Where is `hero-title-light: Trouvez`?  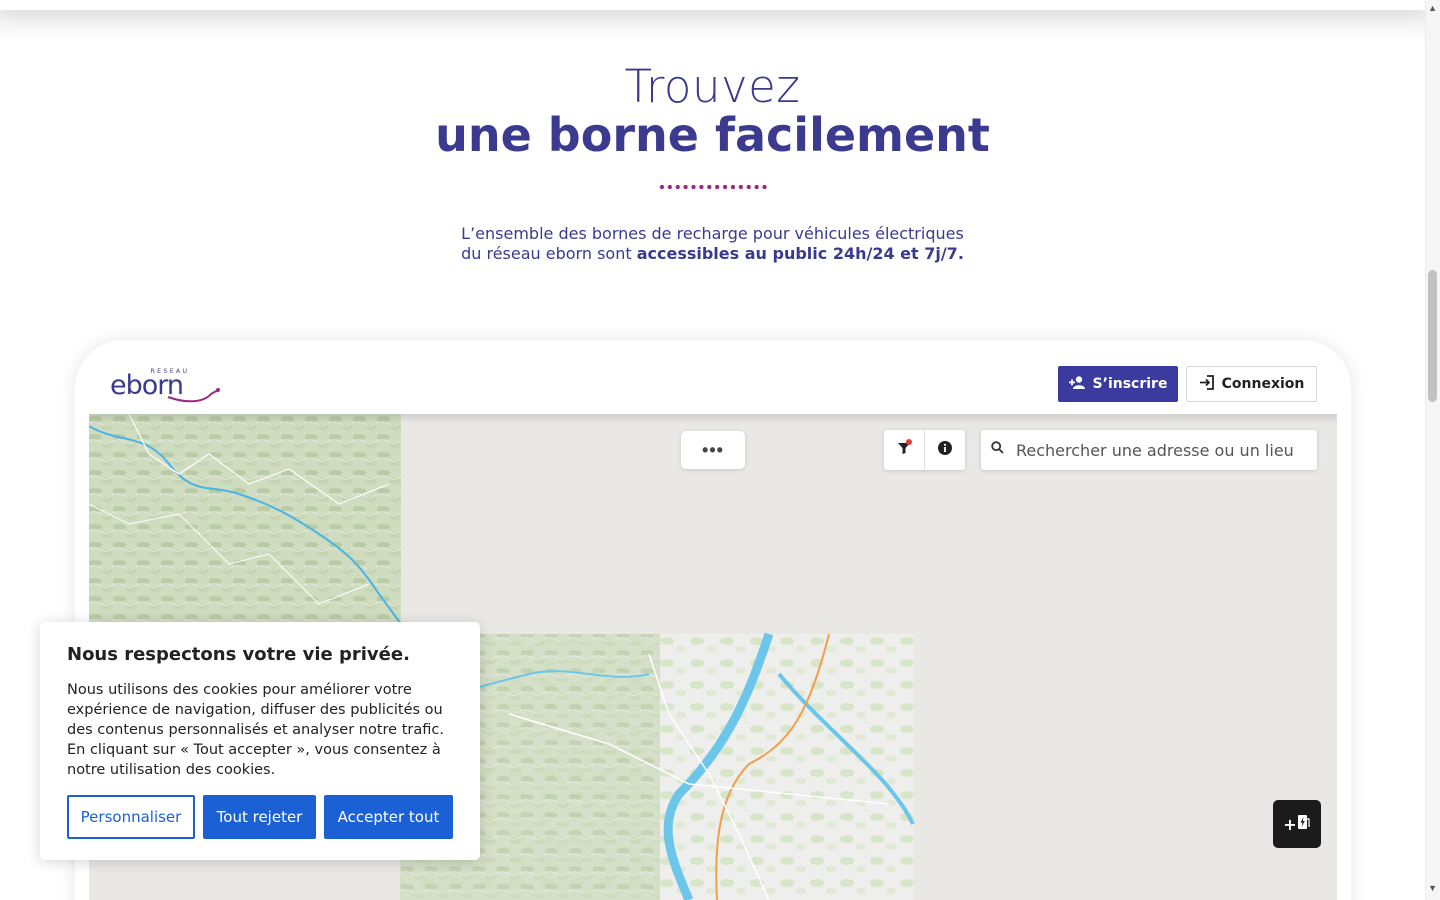
hero-title-light: Trouvez is located at coordinates (712, 86).